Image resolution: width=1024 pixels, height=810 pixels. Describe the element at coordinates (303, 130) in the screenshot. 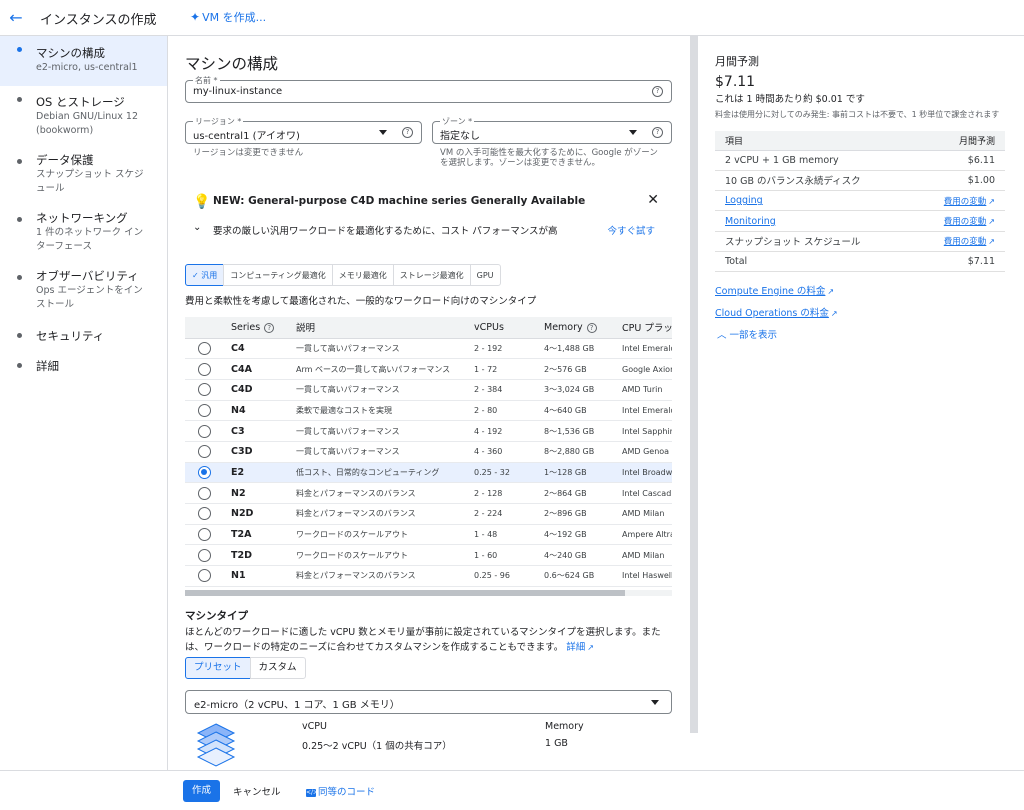

I see `region-select: リージョン * us-central1 (アイオワ) ?` at that location.